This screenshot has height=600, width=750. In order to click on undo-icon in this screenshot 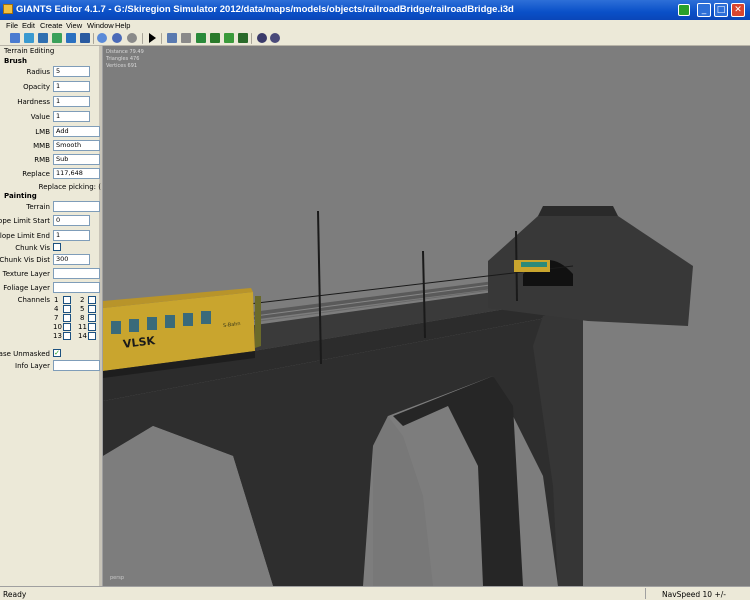, I will do `click(102, 38)`.